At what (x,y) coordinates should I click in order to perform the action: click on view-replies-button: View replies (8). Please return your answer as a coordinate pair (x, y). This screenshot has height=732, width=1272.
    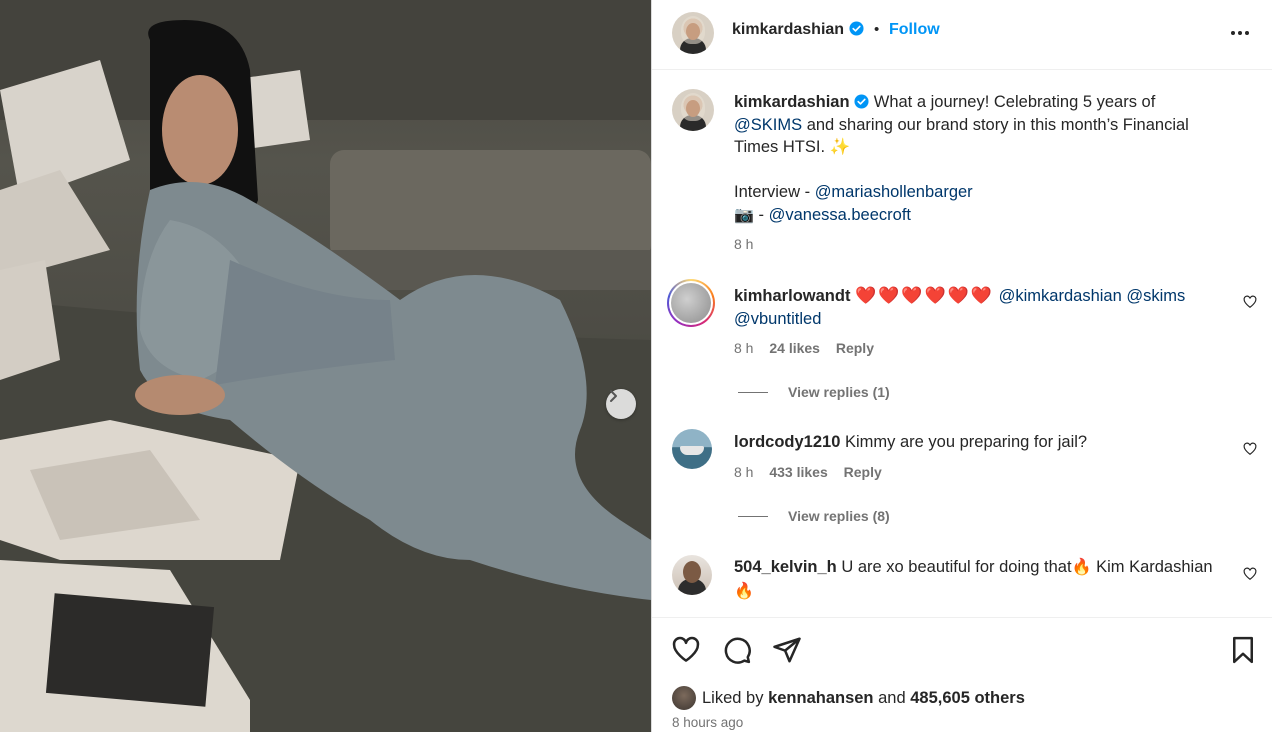
    Looking at the image, I should click on (814, 516).